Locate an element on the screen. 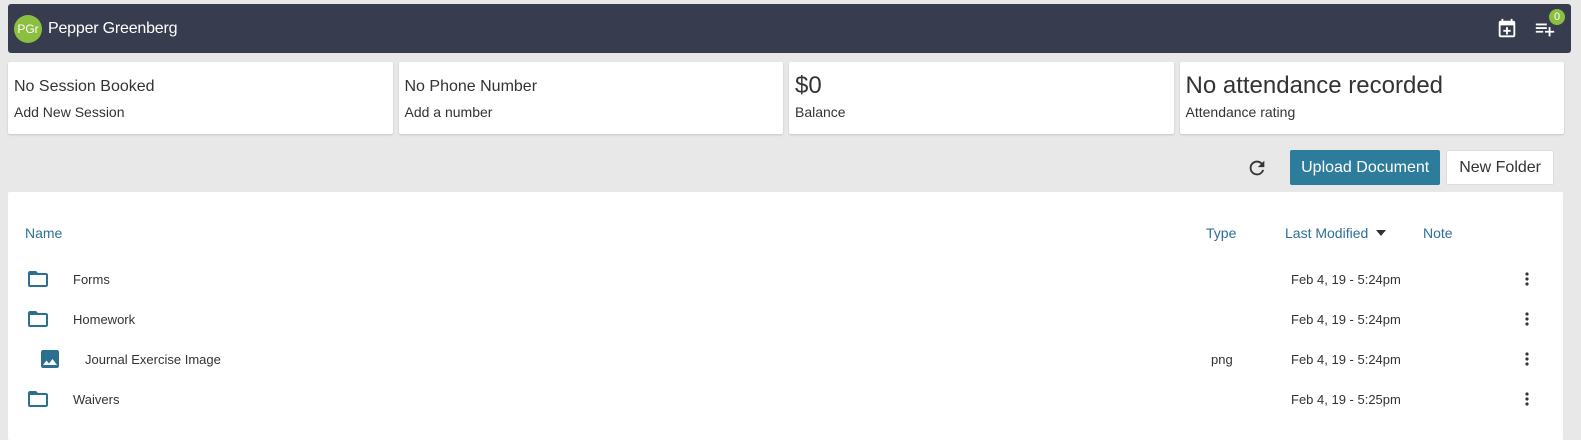 The image size is (1581, 440). column-header-note: Note is located at coordinates (1438, 233).